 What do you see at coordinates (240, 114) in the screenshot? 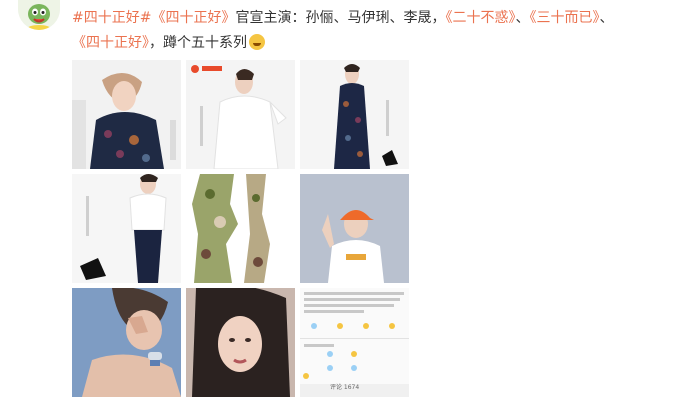
I see `photo-woman-white-suit` at bounding box center [240, 114].